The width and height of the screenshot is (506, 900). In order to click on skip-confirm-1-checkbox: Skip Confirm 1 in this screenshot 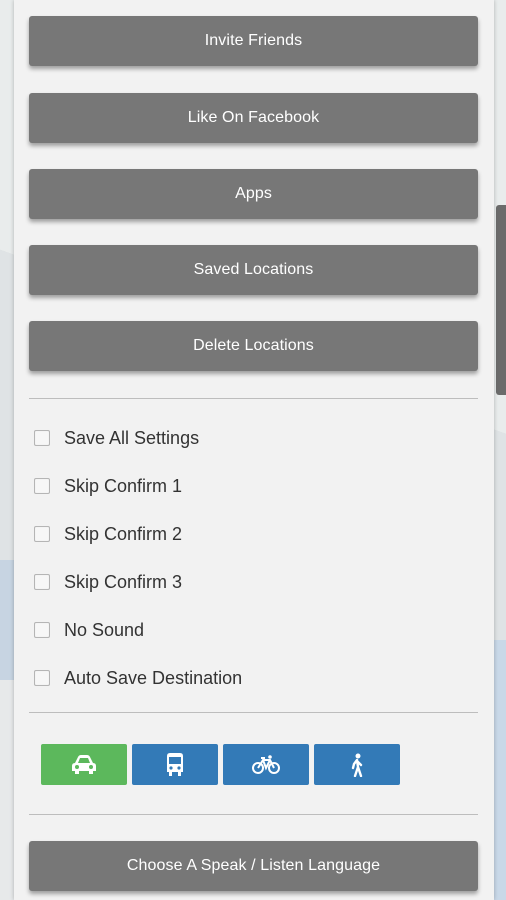, I will do `click(108, 486)`.